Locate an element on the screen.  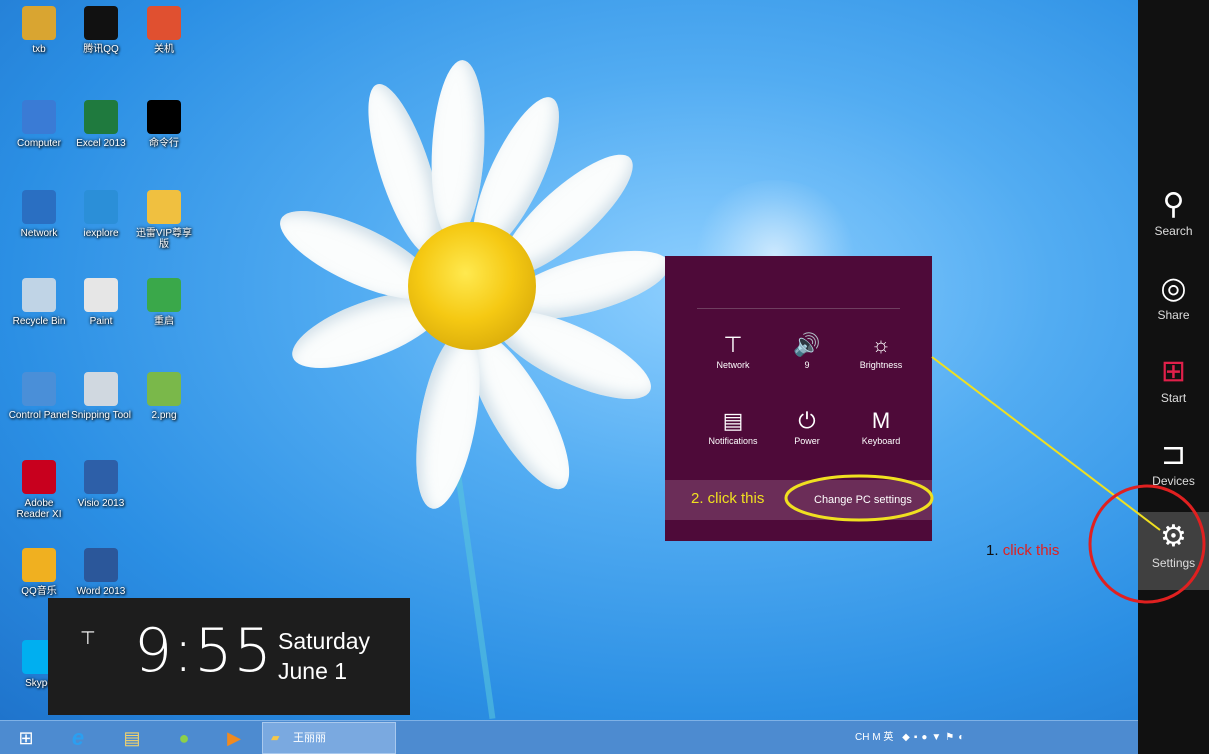
step1-number: 1. is located at coordinates (992, 550).